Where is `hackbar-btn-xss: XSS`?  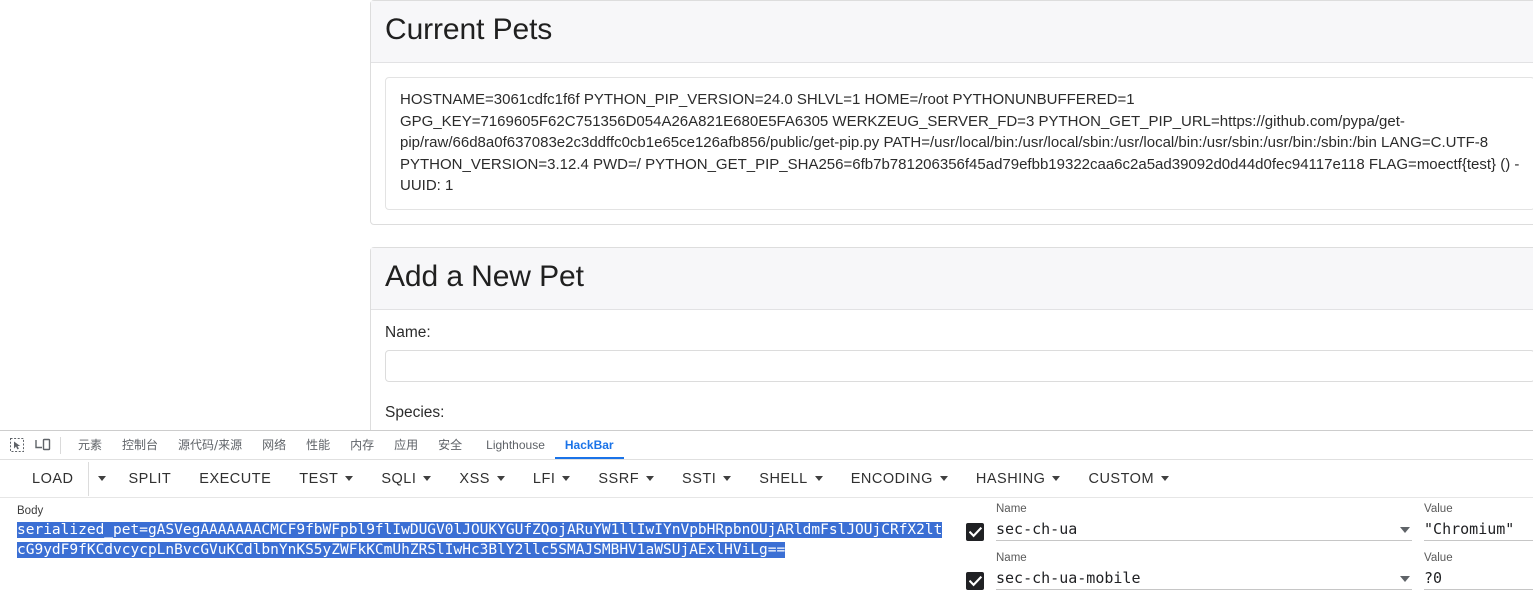 hackbar-btn-xss: XSS is located at coordinates (482, 479).